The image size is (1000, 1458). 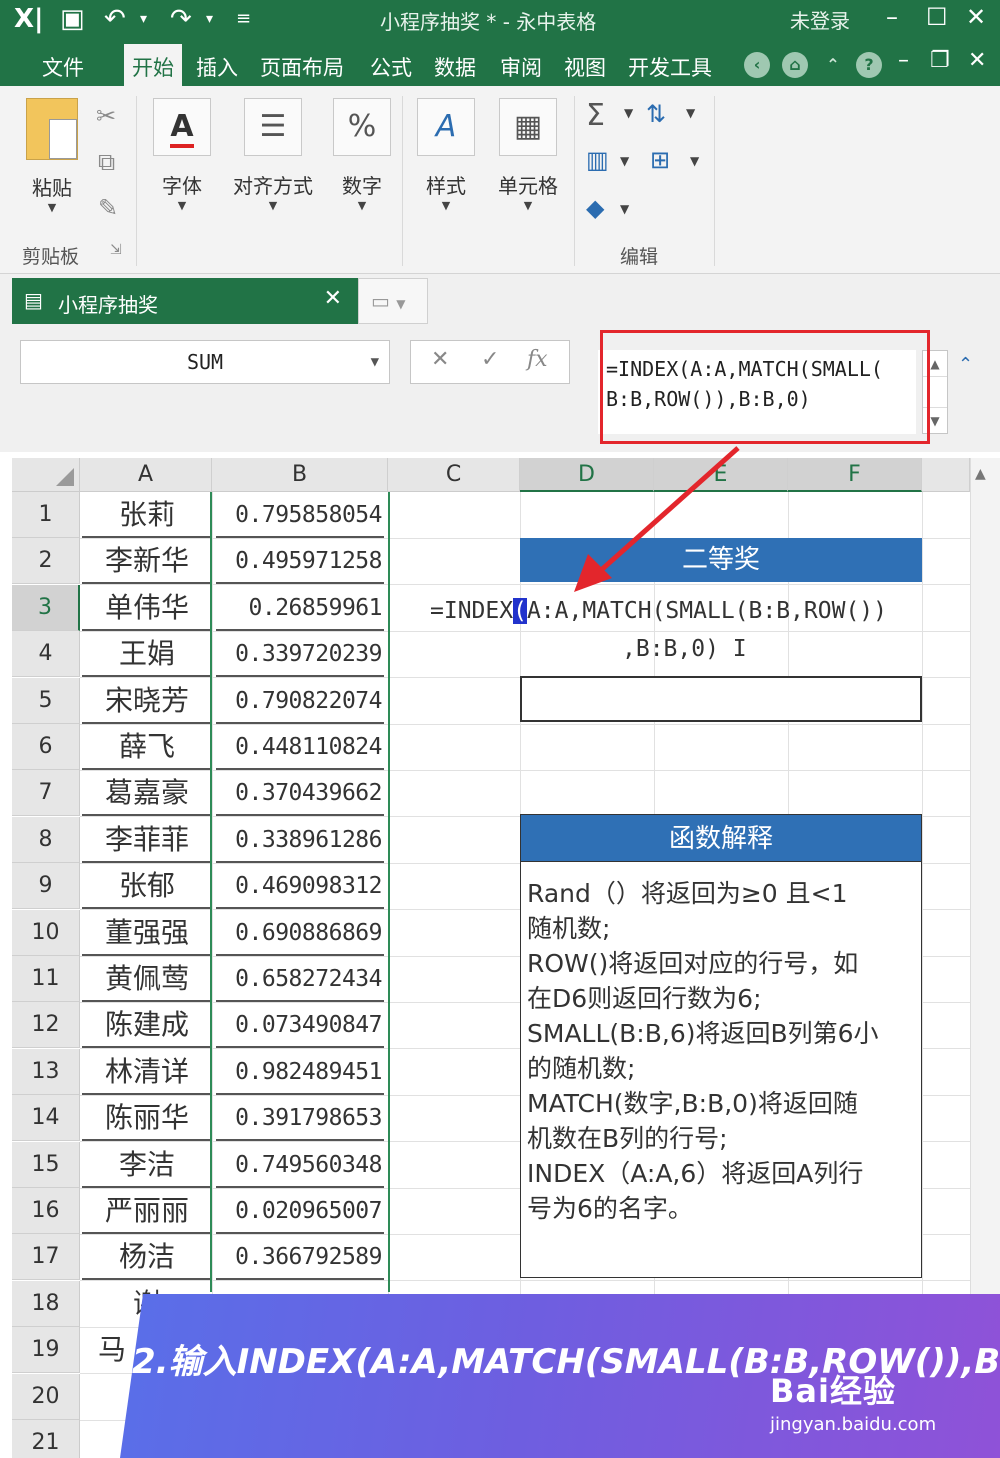 What do you see at coordinates (300, 1118) in the screenshot?
I see `random-value-cell: 0.391798653` at bounding box center [300, 1118].